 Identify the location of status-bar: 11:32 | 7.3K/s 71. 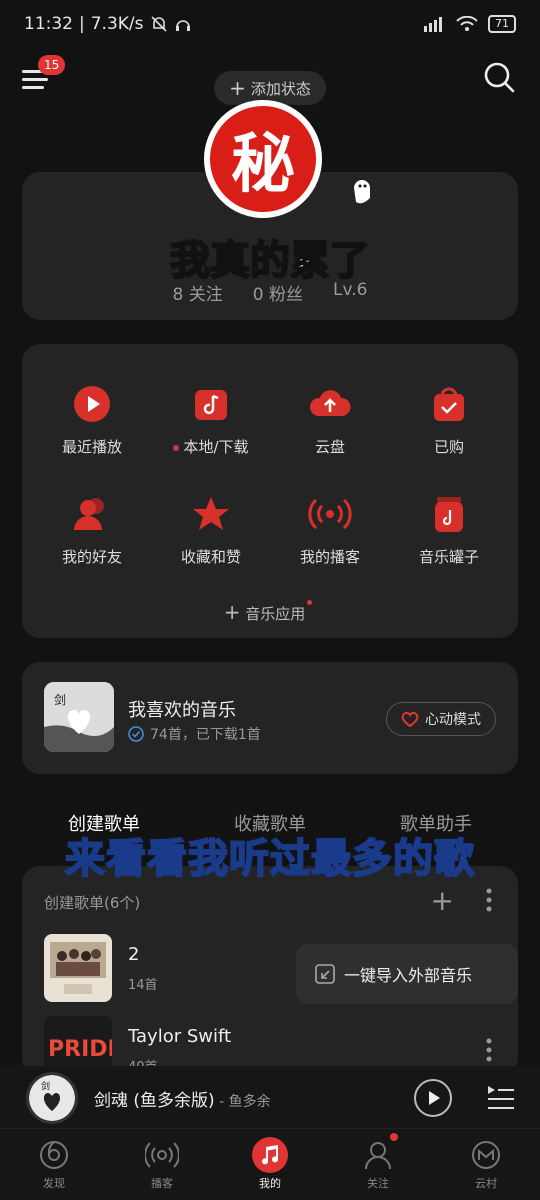
(270, 24).